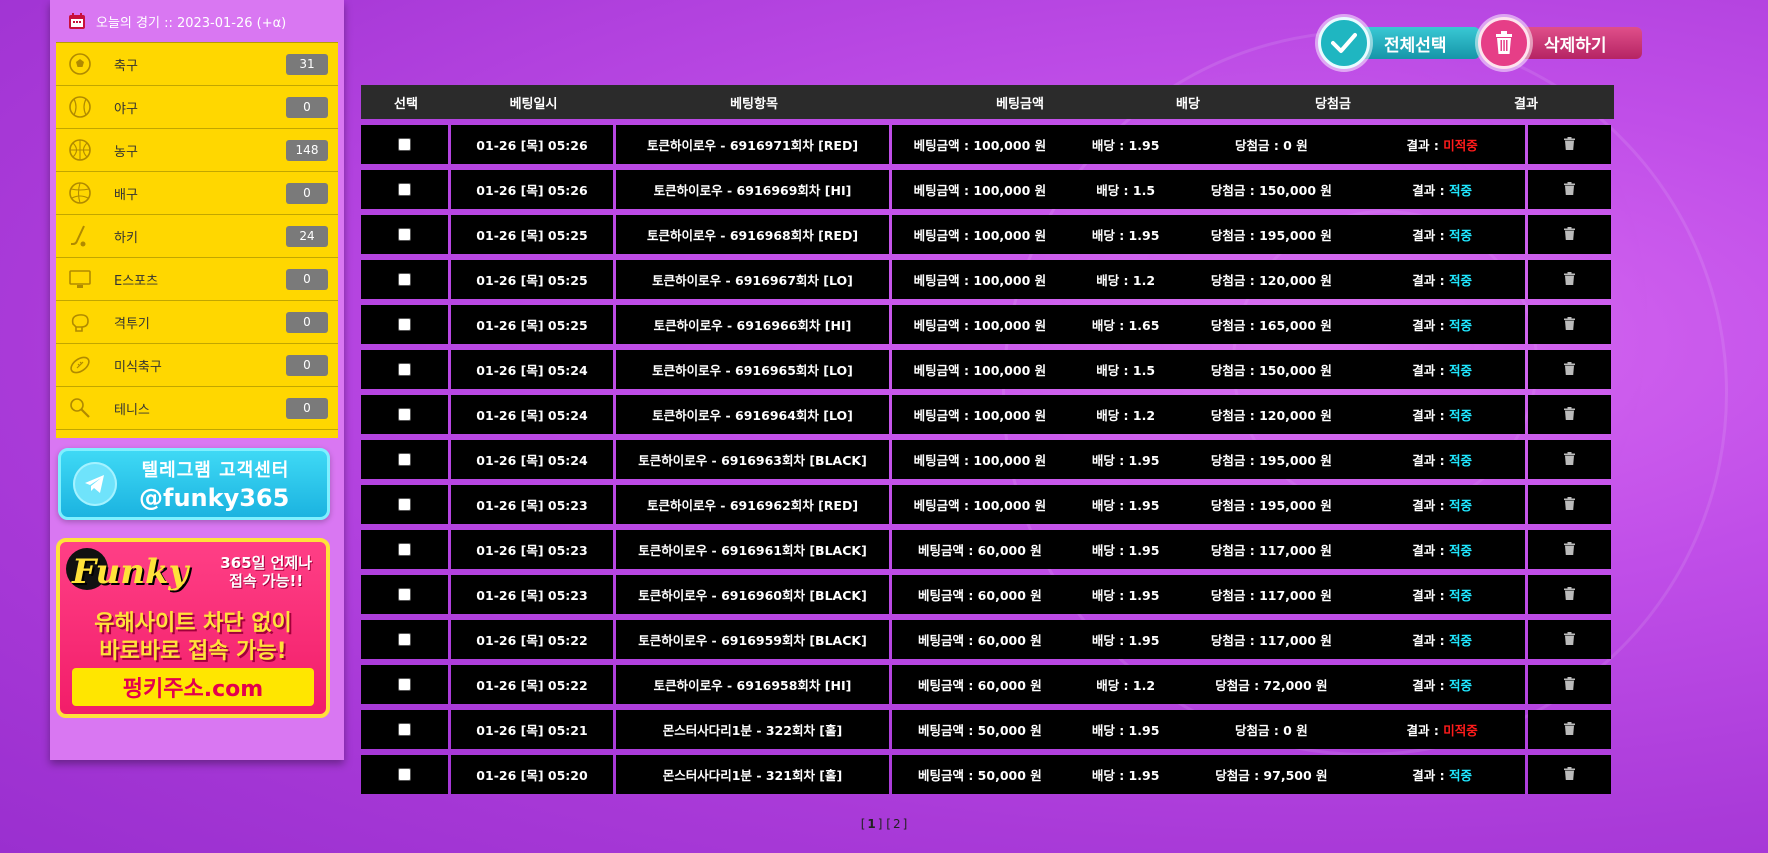 This screenshot has height=853, width=1768. I want to click on telegram-support-banner: 텔레그램 고객센터 @funky365, so click(194, 484).